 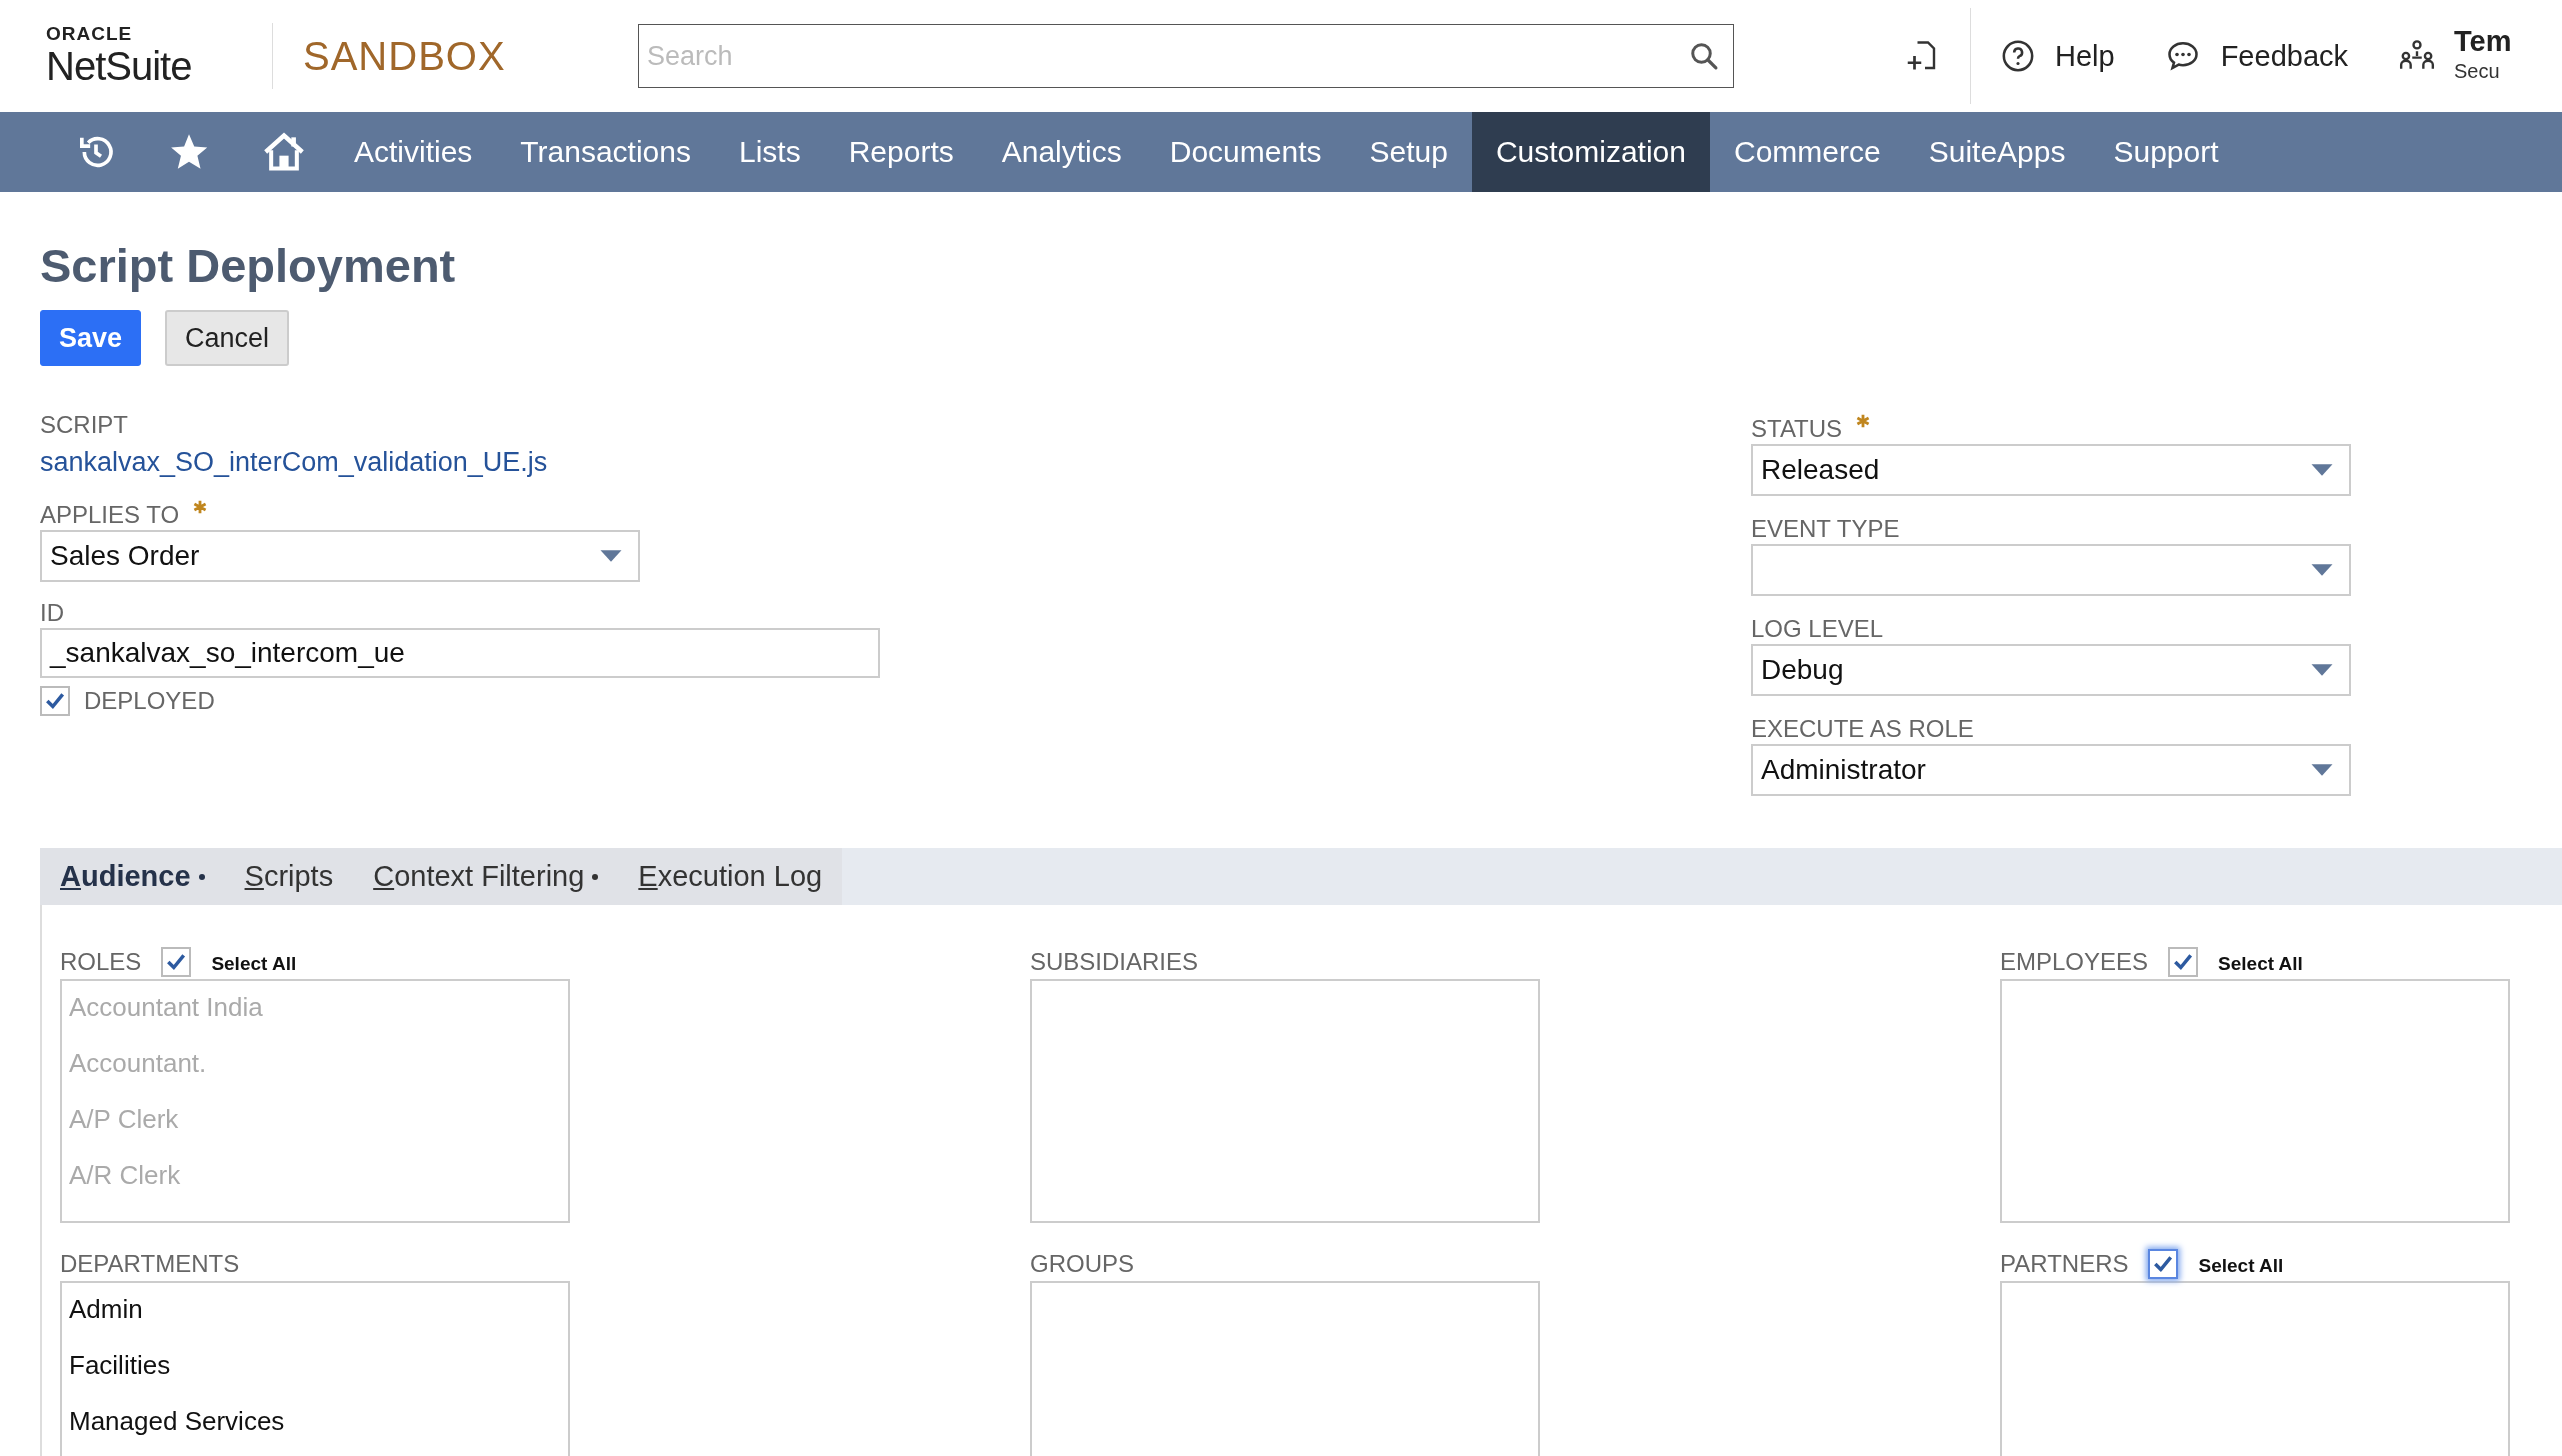 What do you see at coordinates (315, 1309) in the screenshot?
I see `list-option: Admin` at bounding box center [315, 1309].